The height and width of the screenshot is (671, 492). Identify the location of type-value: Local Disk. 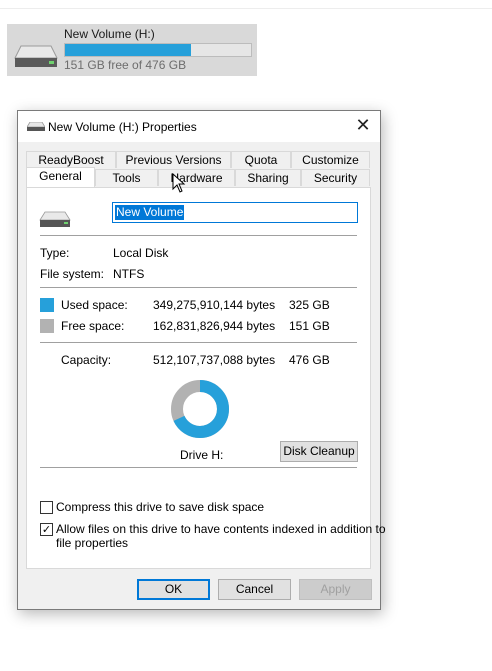
(141, 253).